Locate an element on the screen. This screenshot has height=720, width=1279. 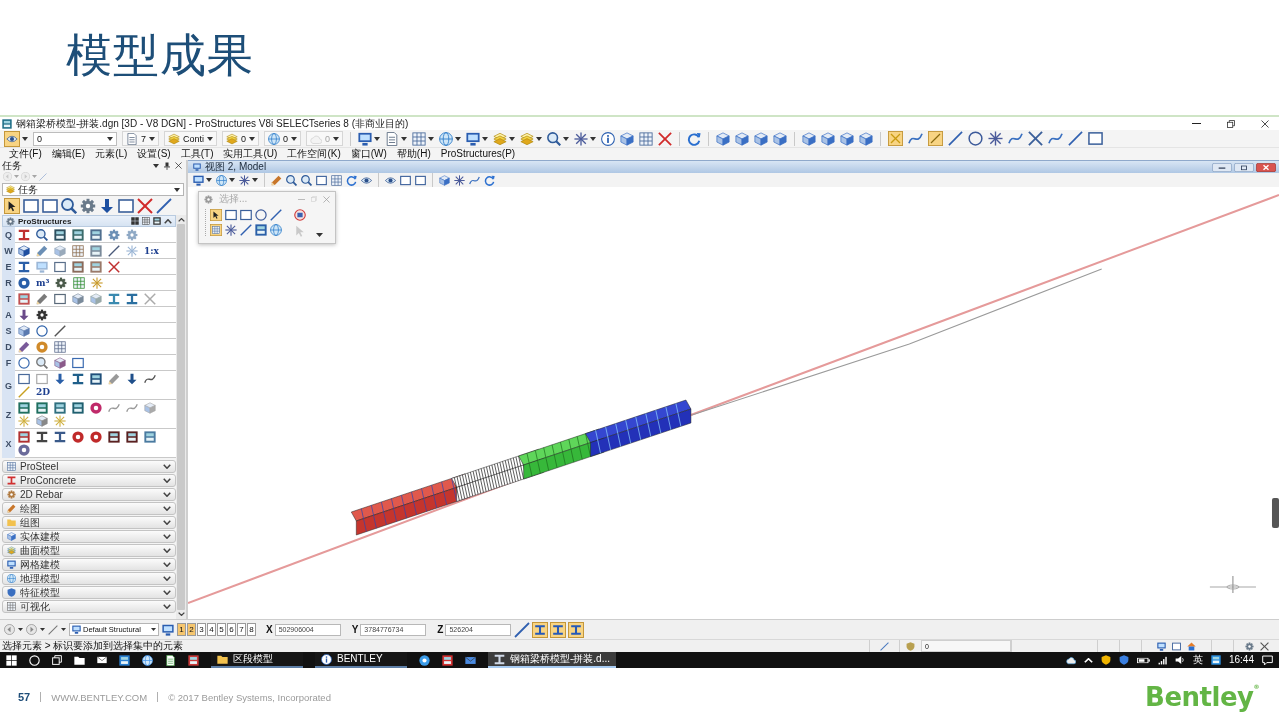
tool-label: 2D is located at coordinates (43, 391).